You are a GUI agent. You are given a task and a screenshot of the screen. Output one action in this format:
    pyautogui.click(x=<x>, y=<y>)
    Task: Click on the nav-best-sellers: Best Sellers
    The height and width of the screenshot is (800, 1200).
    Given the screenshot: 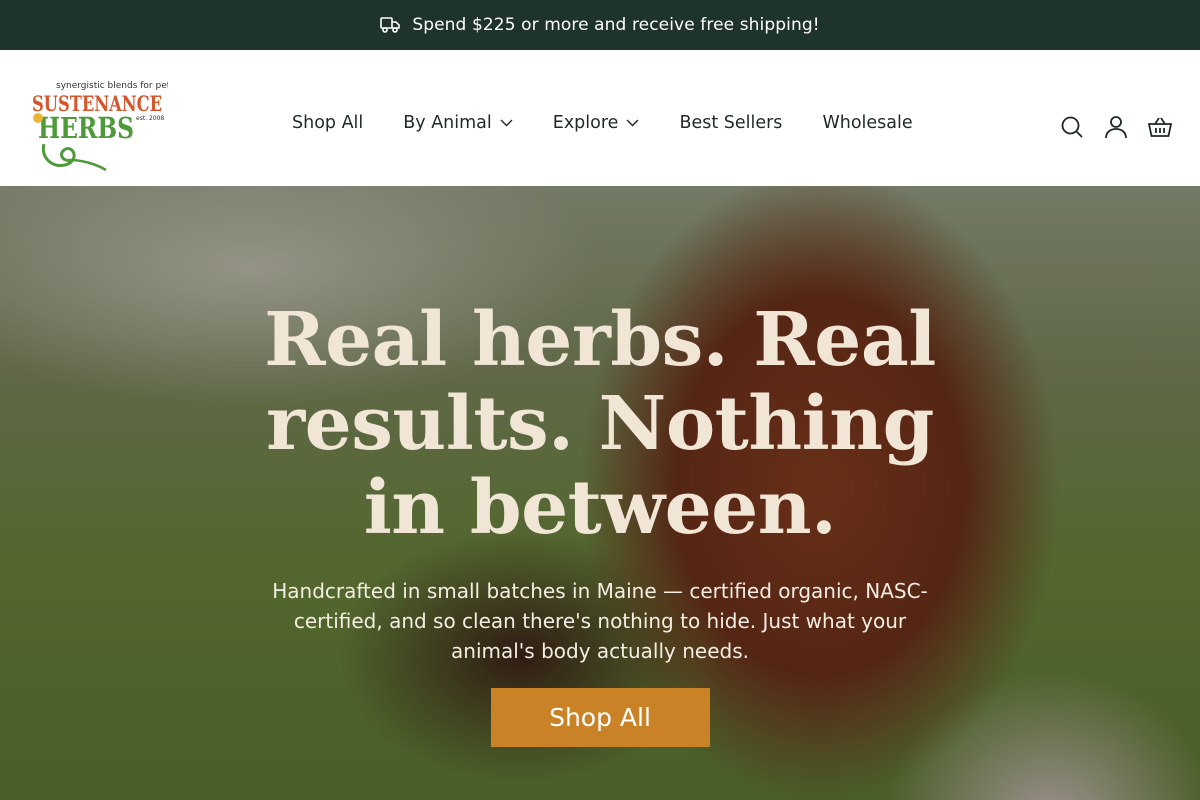 What is the action you would take?
    pyautogui.click(x=730, y=123)
    